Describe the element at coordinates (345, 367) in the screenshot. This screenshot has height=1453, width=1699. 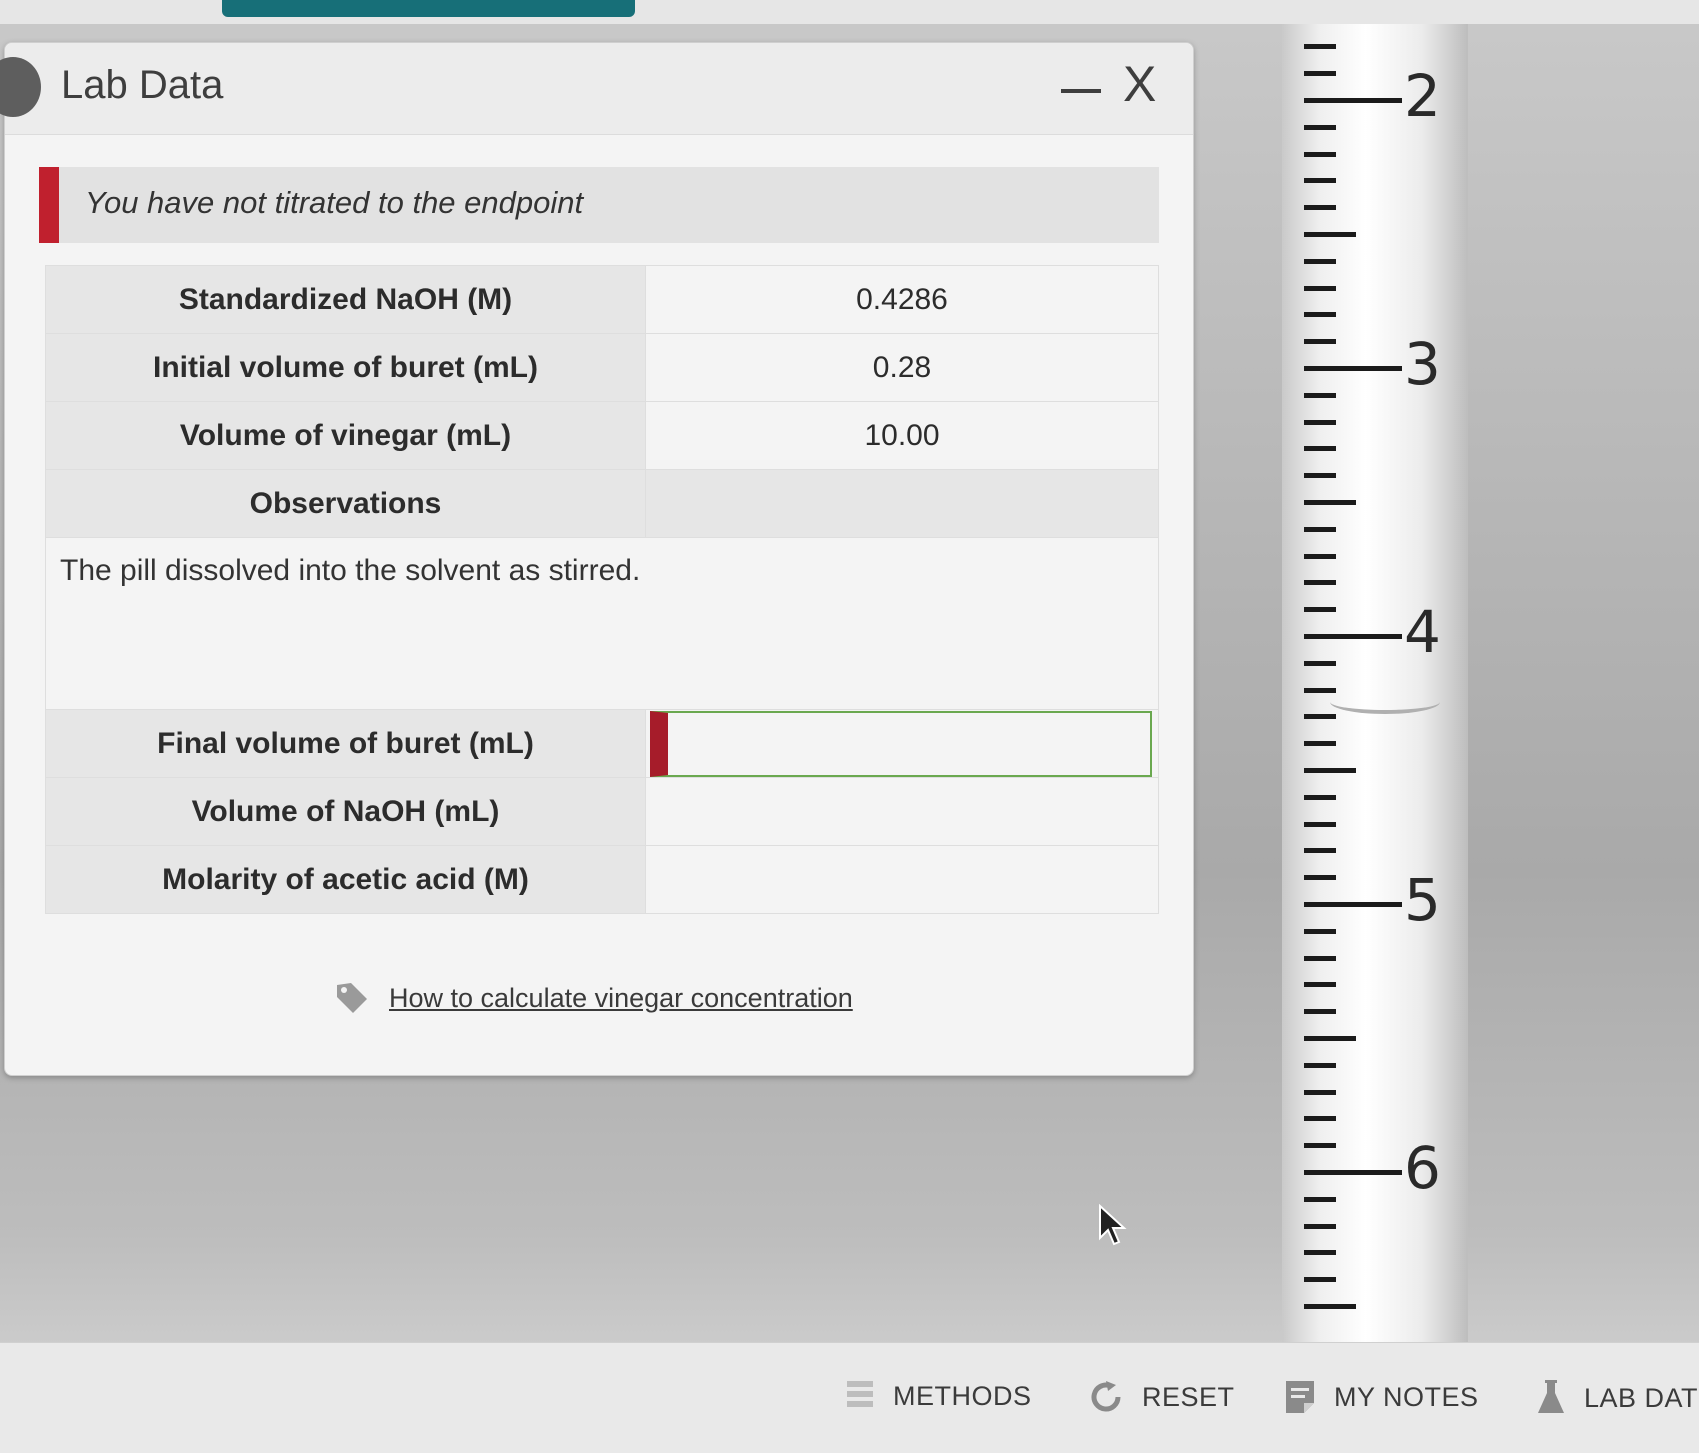
I see `row-label: Initial volume of buret (mL)` at that location.